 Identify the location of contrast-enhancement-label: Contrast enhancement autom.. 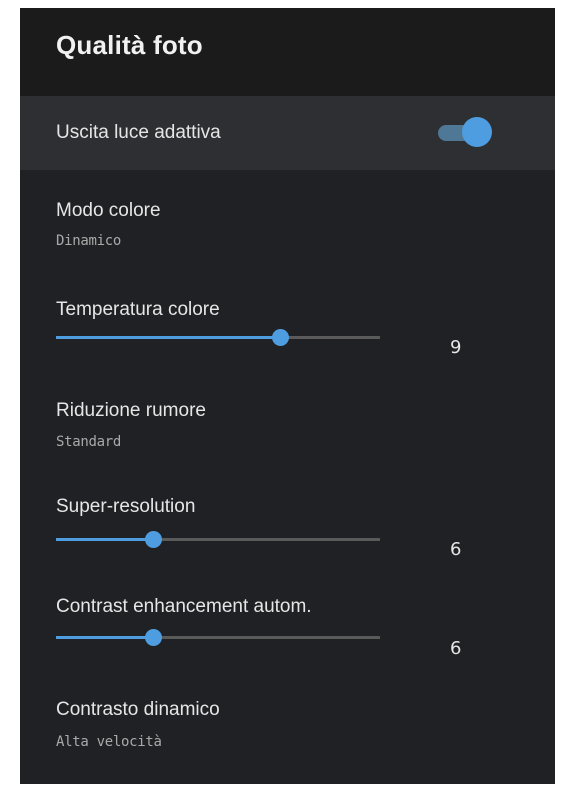
(184, 606).